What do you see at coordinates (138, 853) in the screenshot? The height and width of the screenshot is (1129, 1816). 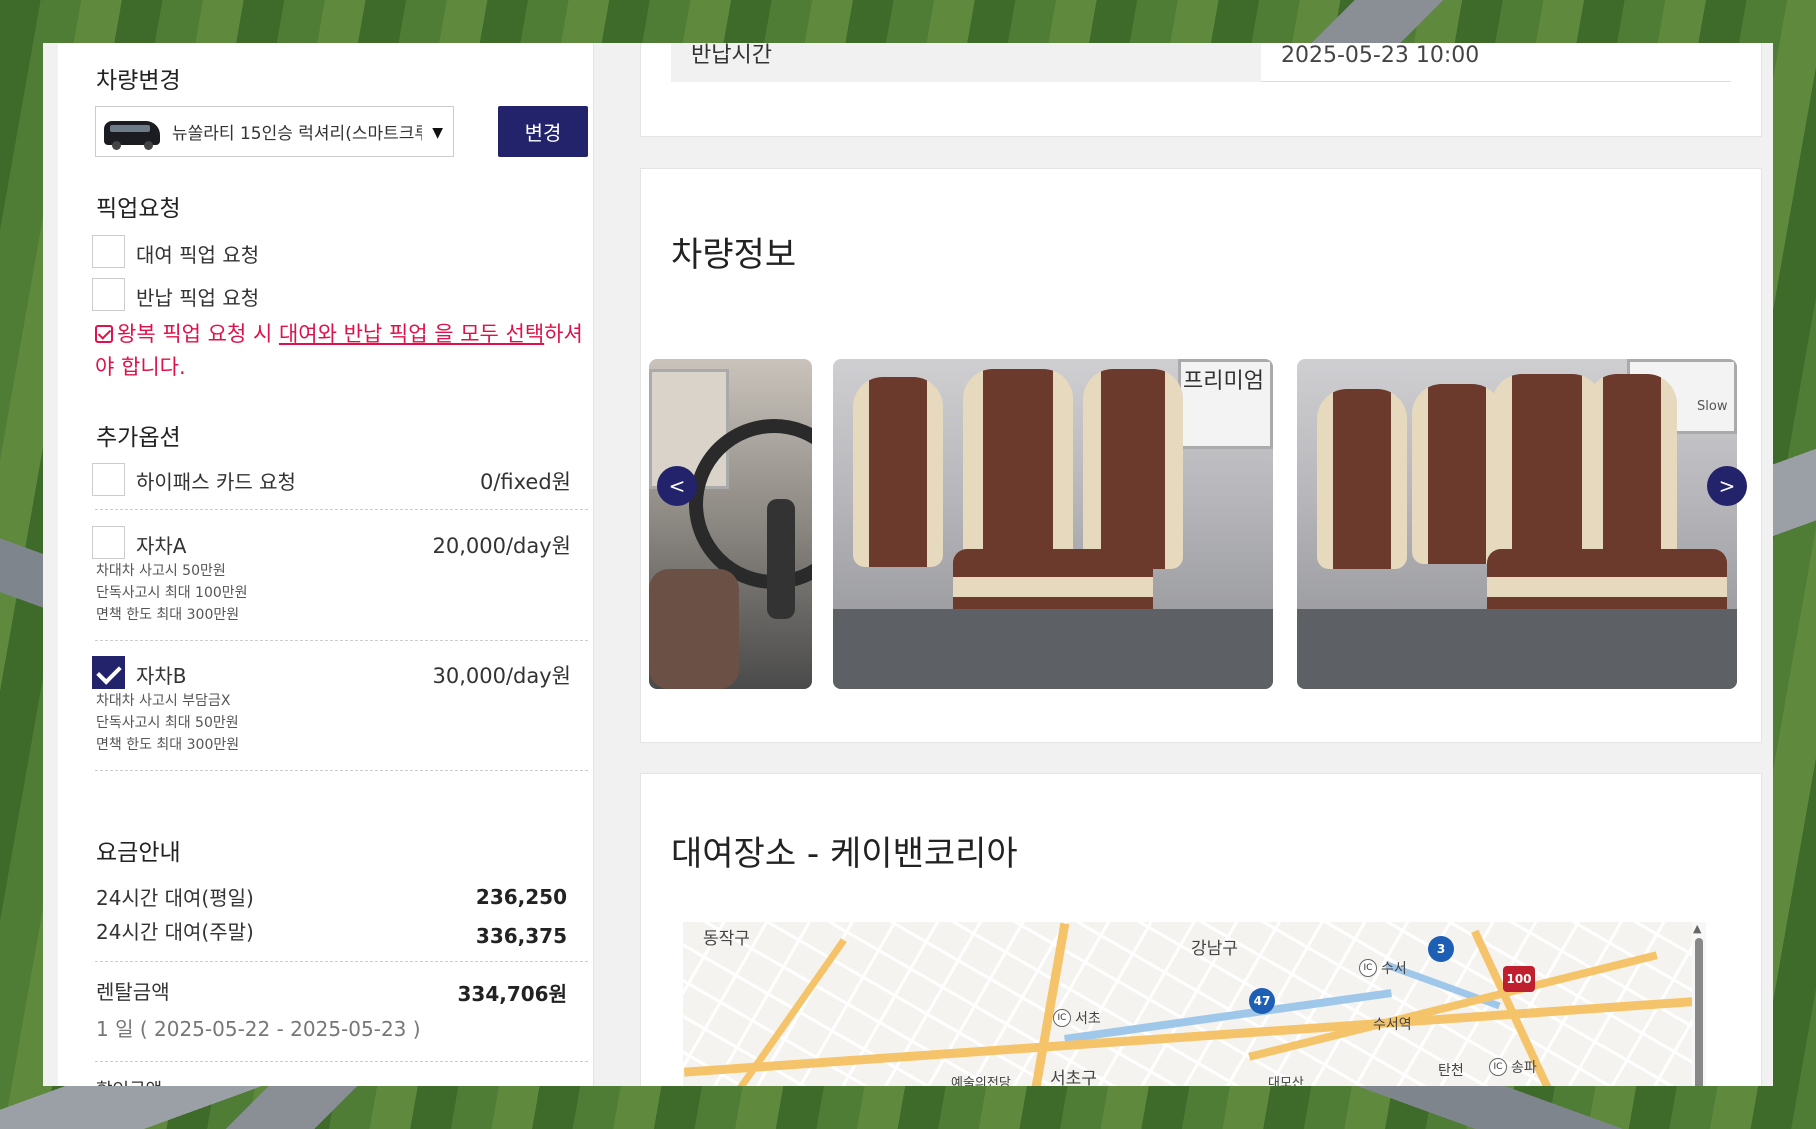 I see `fees-title: 요금안내` at bounding box center [138, 853].